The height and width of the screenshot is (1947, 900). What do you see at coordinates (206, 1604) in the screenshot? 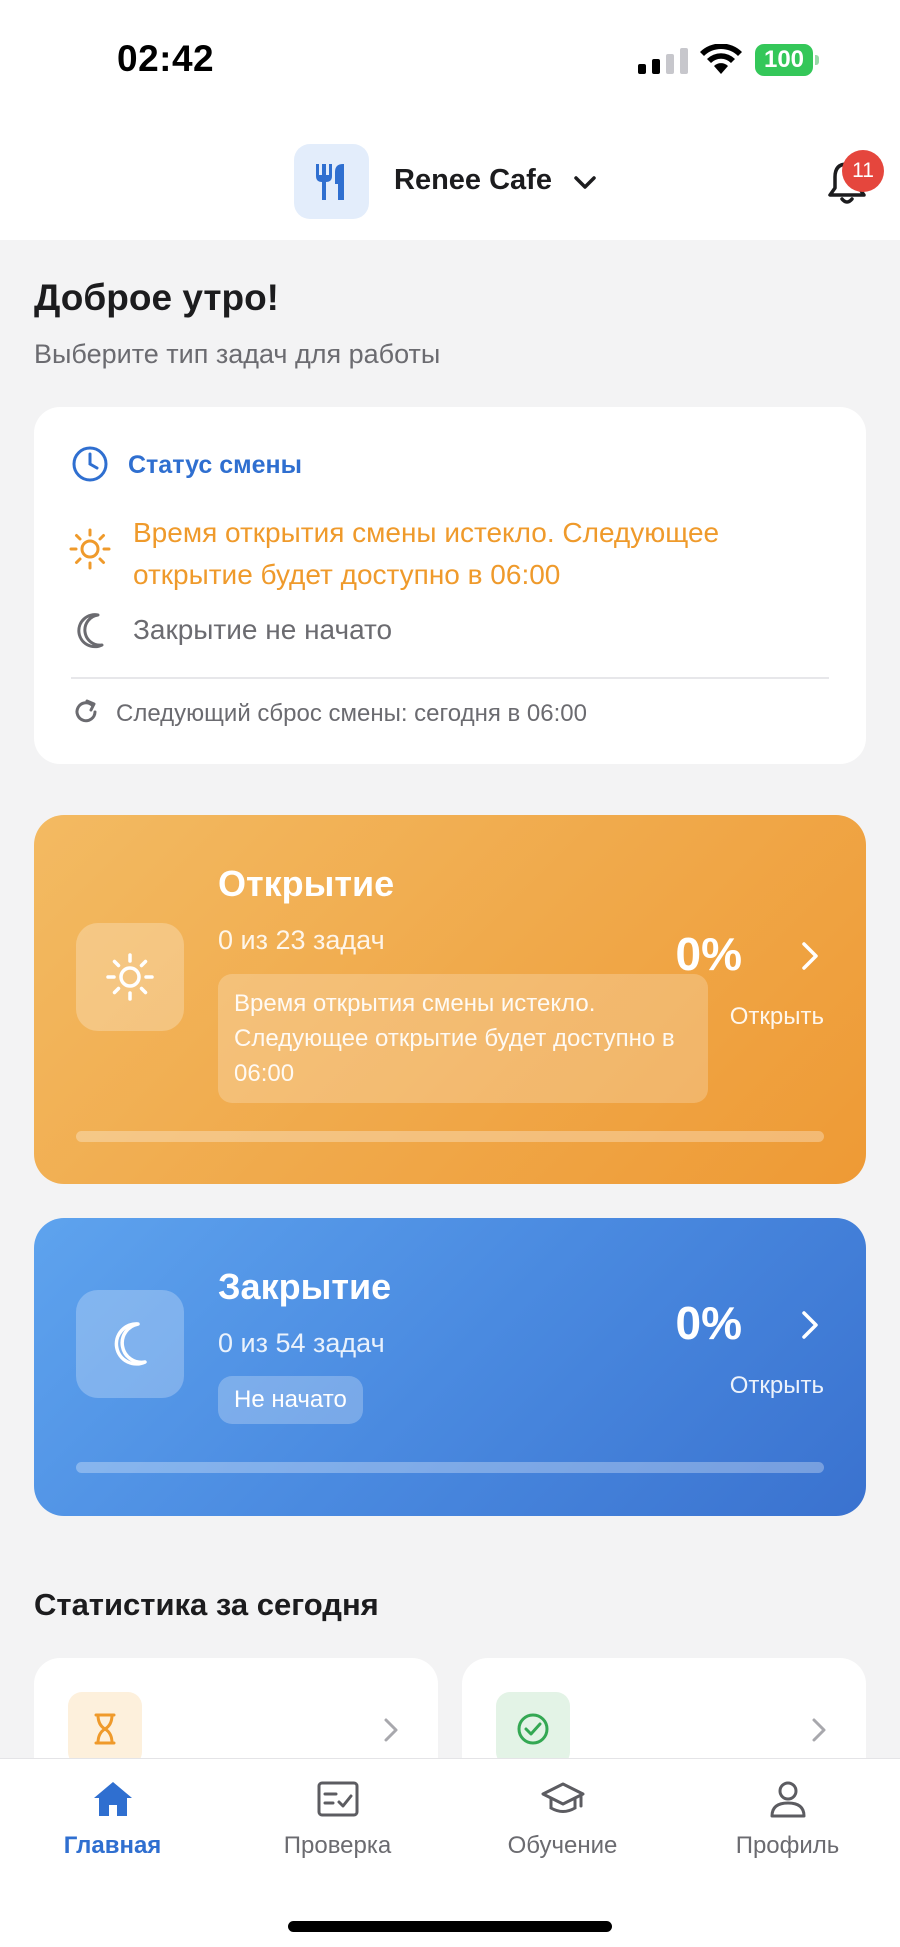
I see `stats-title: Статистика за сегодня` at bounding box center [206, 1604].